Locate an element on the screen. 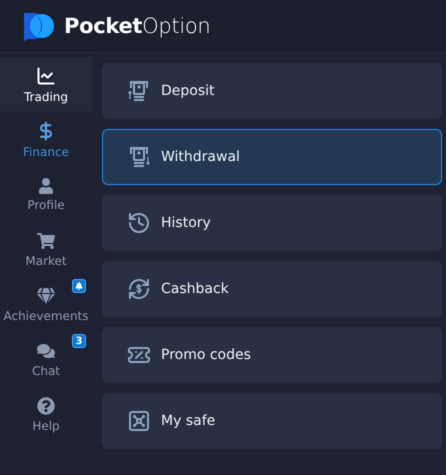 The height and width of the screenshot is (475, 446). count-badge: 3 is located at coordinates (79, 341).